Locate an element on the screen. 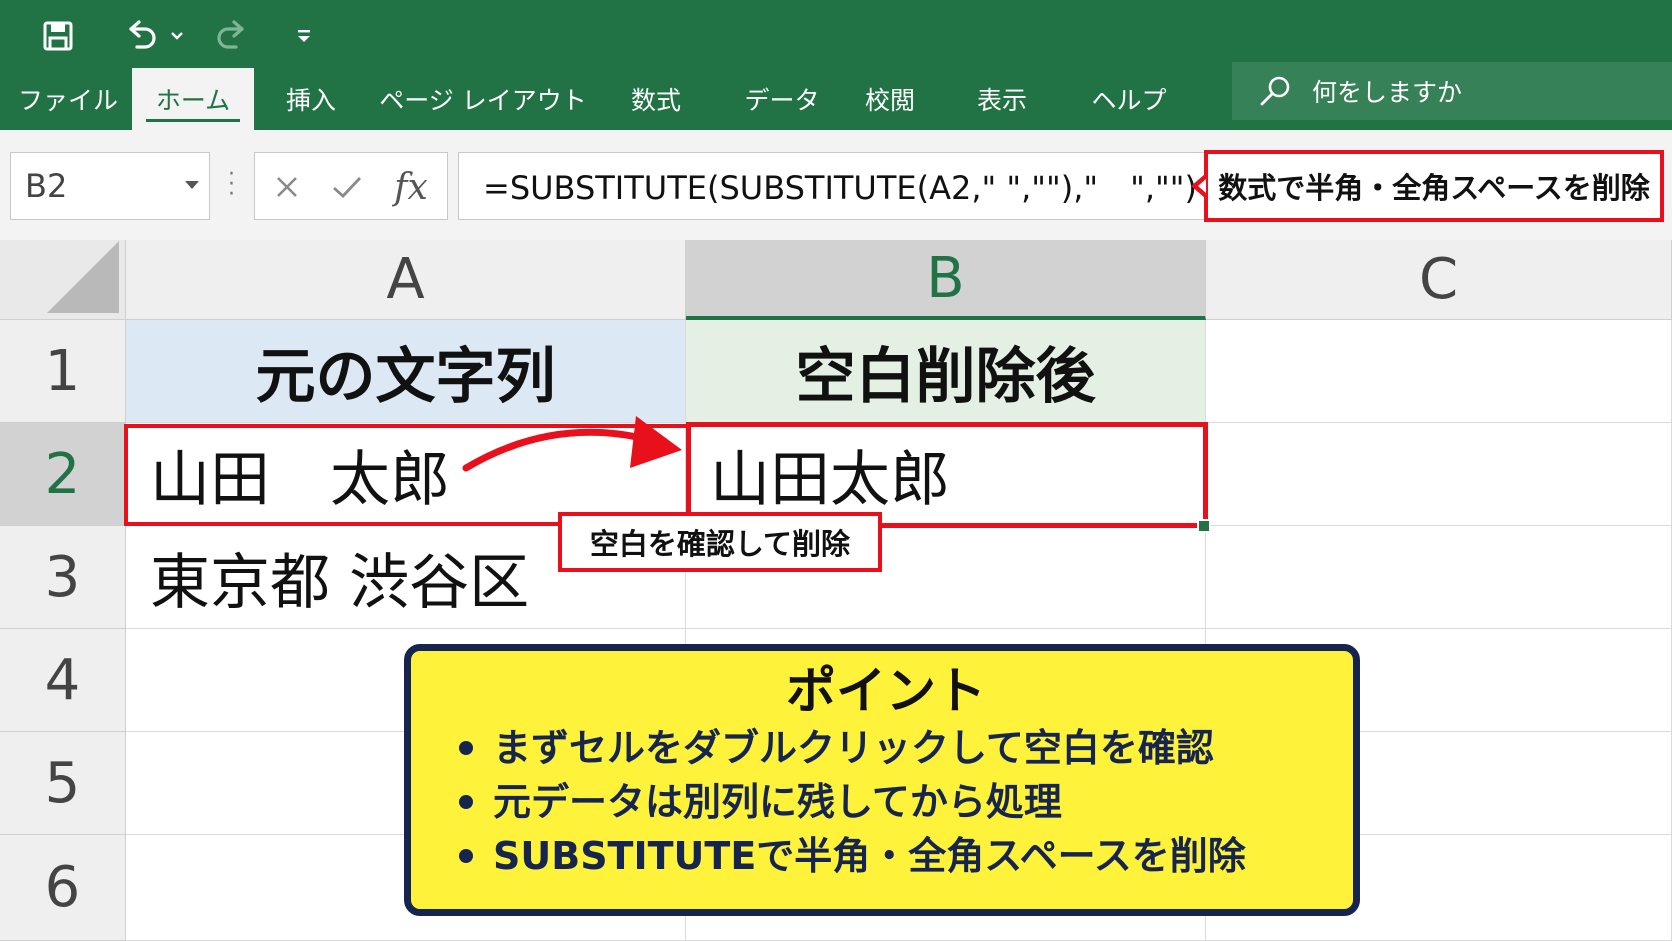  customize-toolbar-button is located at coordinates (304, 36).